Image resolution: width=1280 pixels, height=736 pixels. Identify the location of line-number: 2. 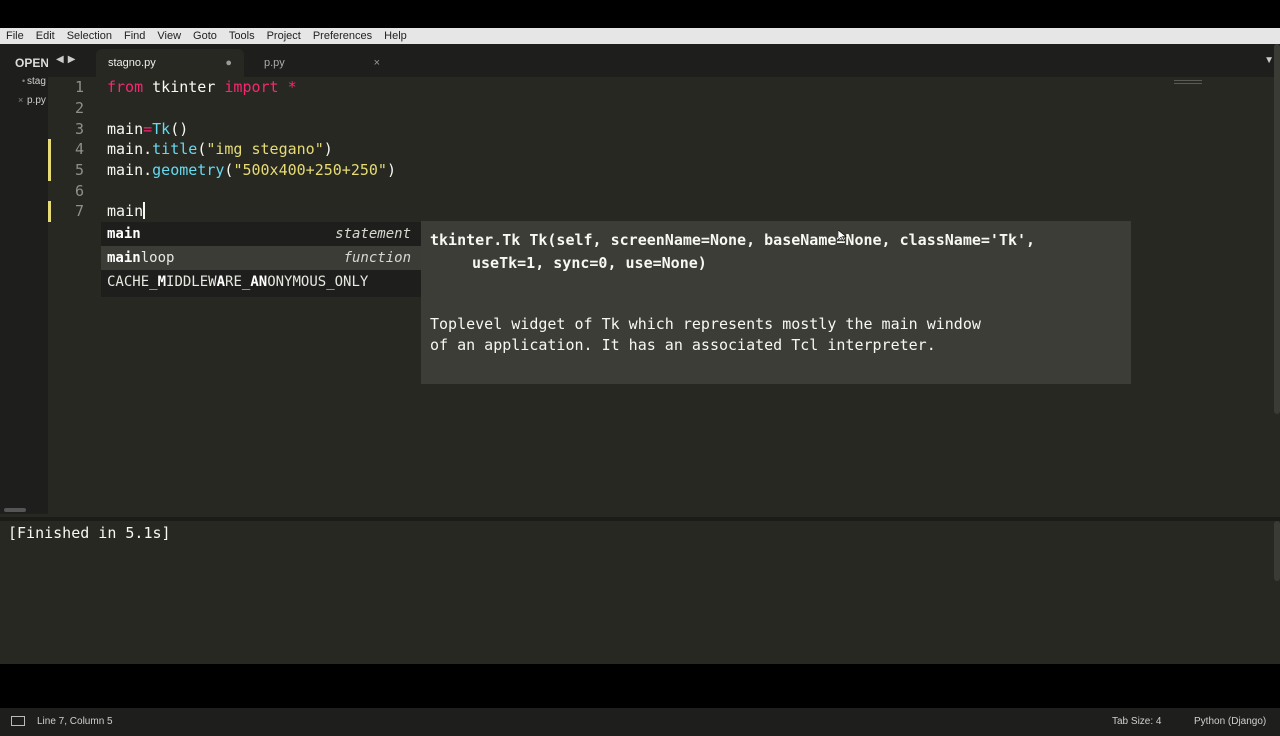
(79, 108).